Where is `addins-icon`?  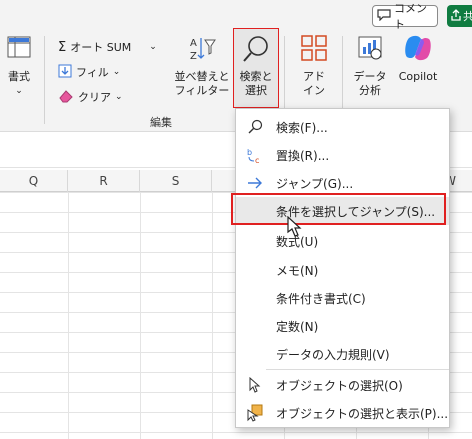
addins-icon is located at coordinates (314, 50).